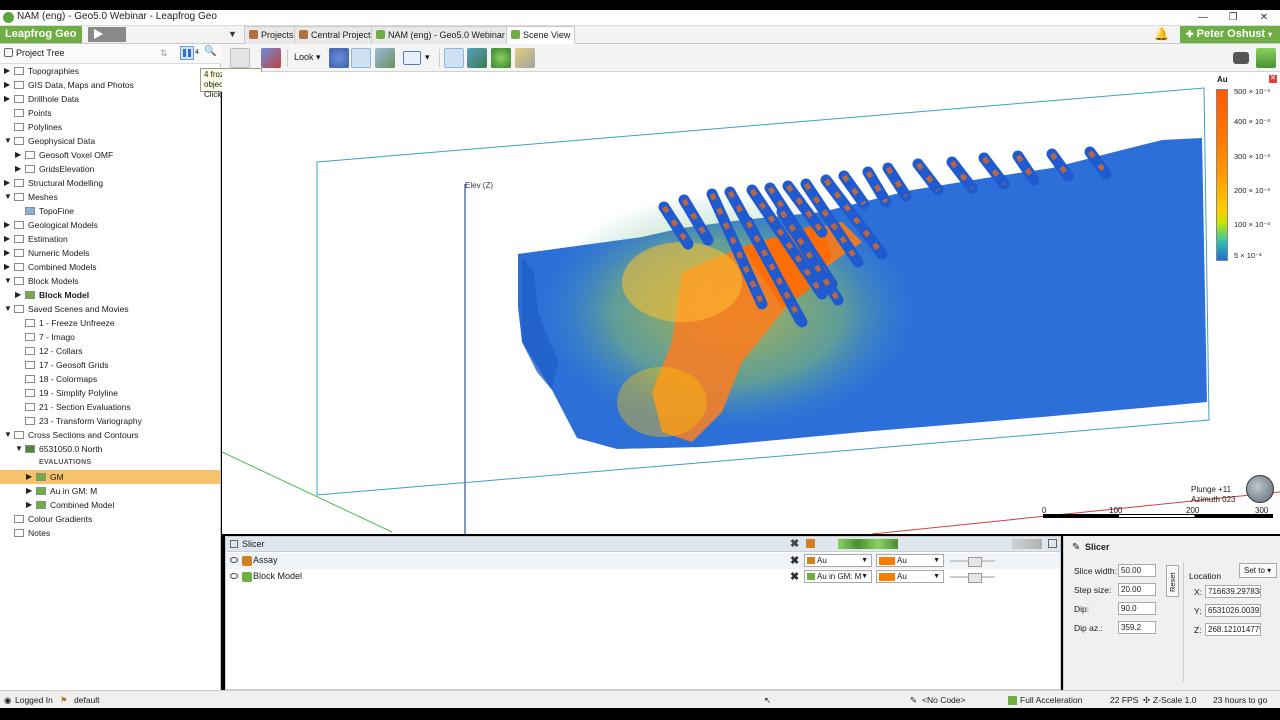  I want to click on orientation-globe-icon, so click(1260, 489).